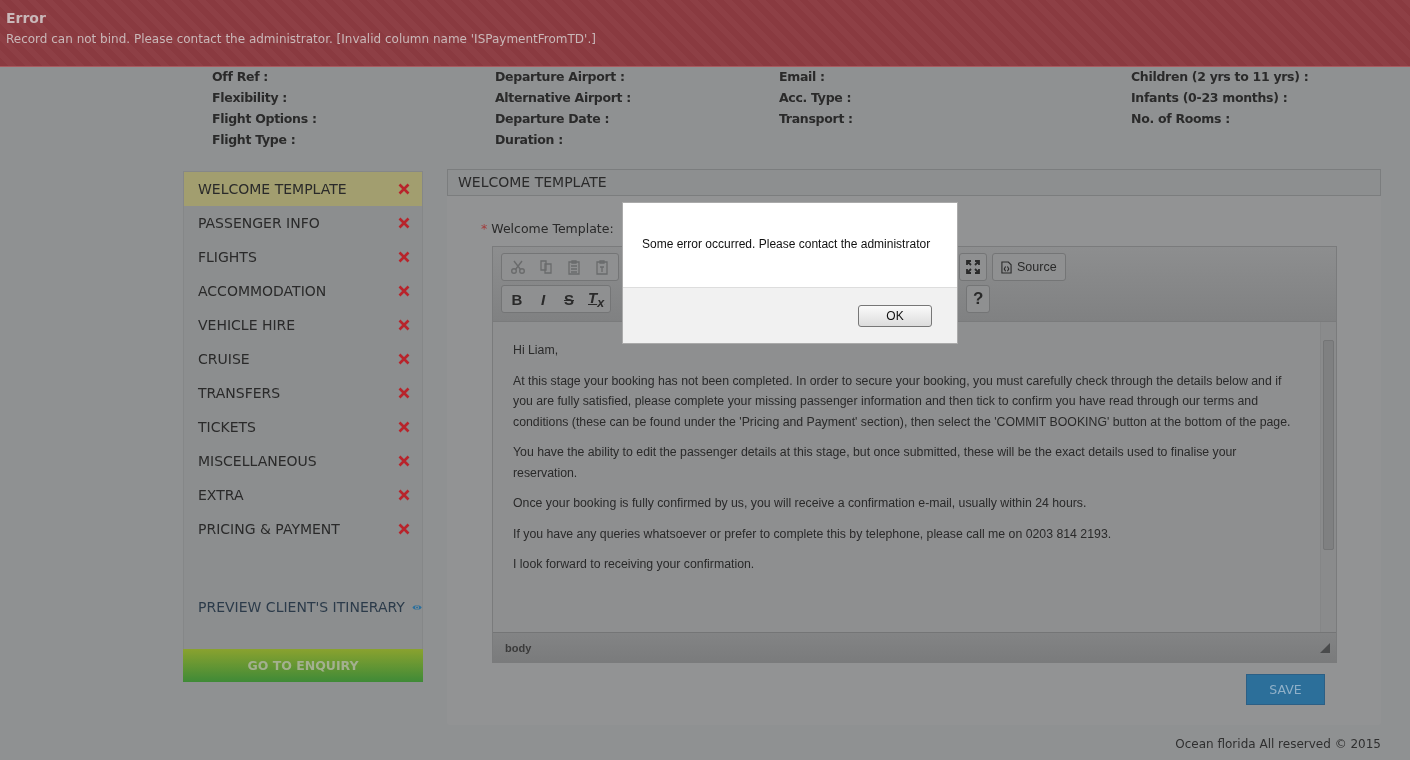 The width and height of the screenshot is (1410, 760). I want to click on field-label: Transport :, so click(816, 119).